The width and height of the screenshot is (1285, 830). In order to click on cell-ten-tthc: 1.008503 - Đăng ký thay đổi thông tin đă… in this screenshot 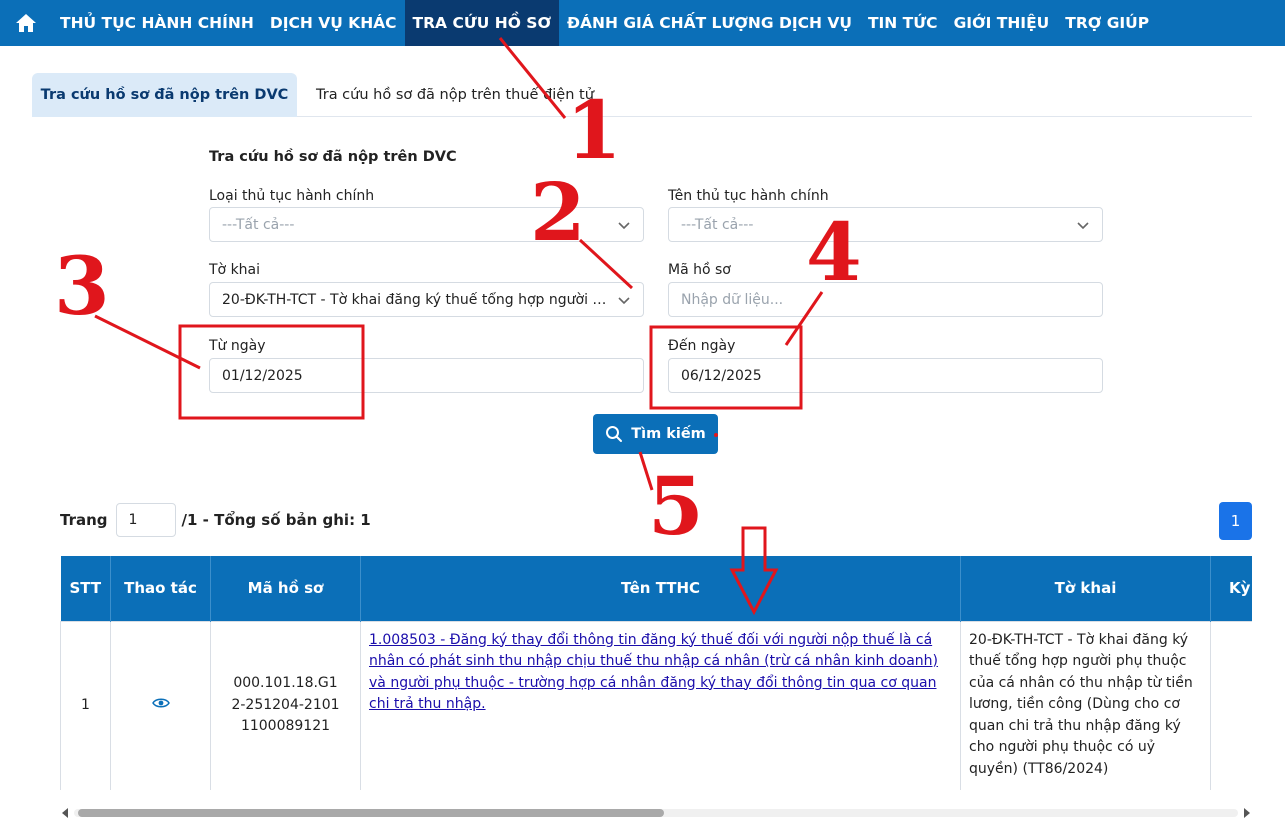, I will do `click(660, 705)`.